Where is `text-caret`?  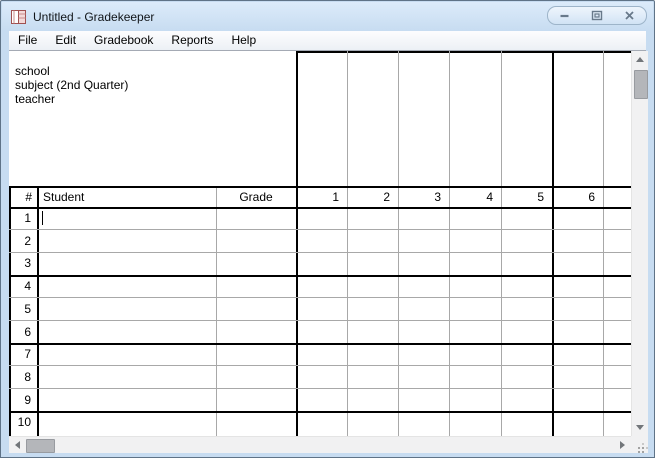 text-caret is located at coordinates (42, 218).